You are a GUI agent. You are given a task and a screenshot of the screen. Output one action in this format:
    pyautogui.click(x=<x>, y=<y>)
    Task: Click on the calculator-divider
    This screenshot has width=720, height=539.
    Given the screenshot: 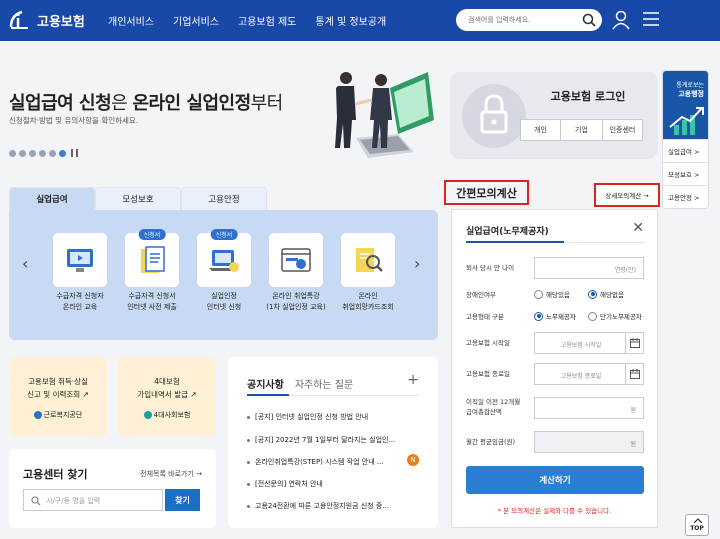 What is the action you would take?
    pyautogui.click(x=555, y=242)
    